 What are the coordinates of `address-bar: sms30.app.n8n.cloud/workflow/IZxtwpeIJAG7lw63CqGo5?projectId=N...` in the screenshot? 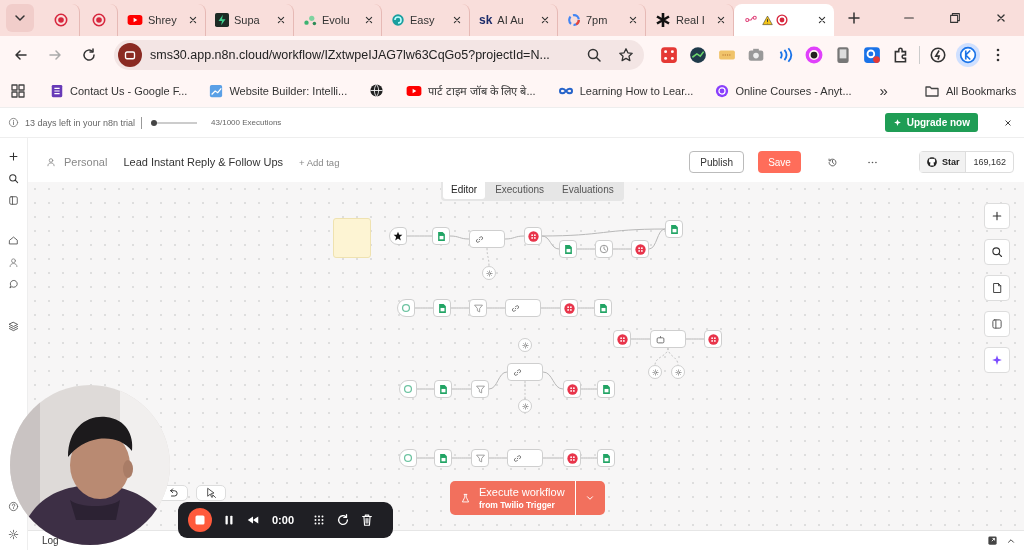 It's located at (379, 55).